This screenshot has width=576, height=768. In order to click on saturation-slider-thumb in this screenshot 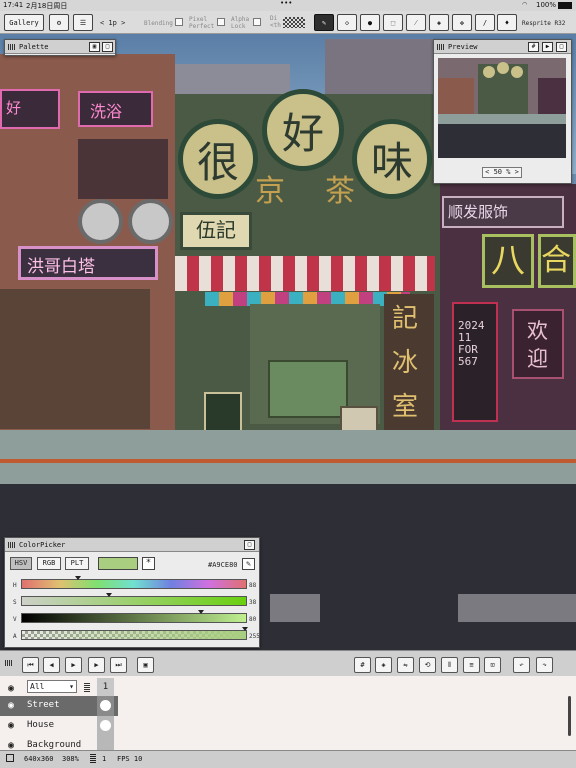, I will do `click(108, 595)`.